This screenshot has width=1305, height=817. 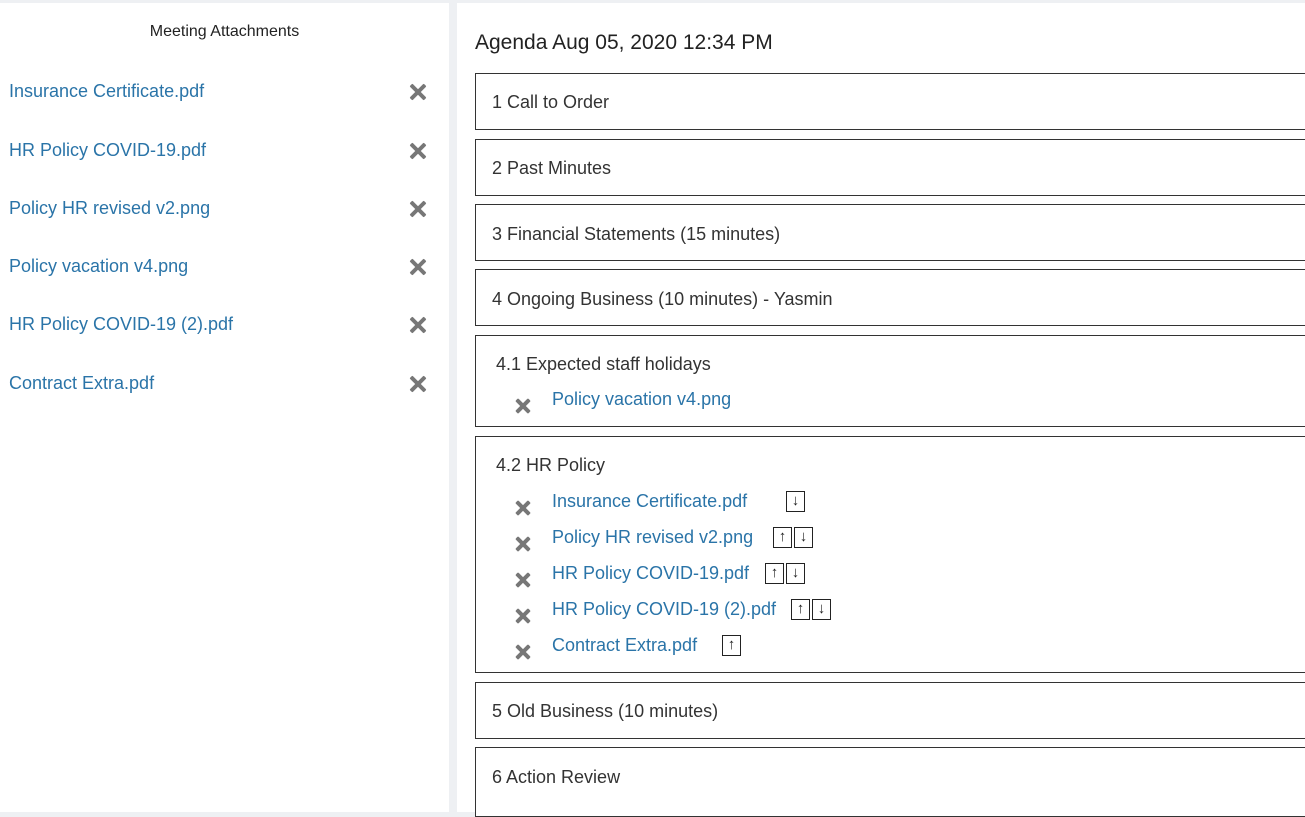 I want to click on reorder-controls: ↓, so click(x=796, y=501).